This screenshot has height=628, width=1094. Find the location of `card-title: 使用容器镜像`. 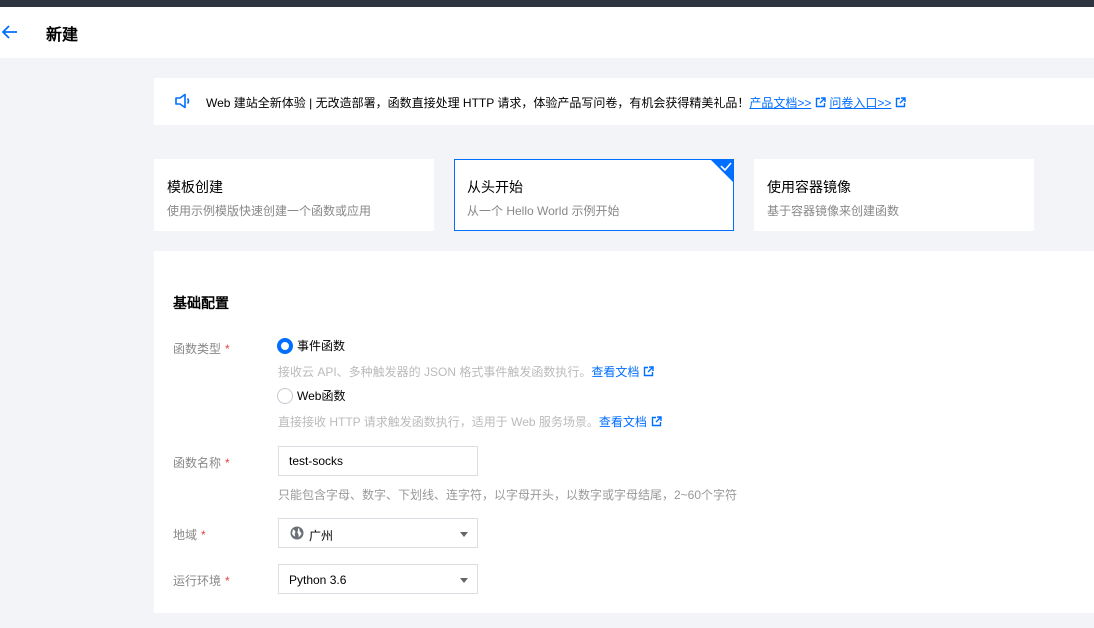

card-title: 使用容器镜像 is located at coordinates (809, 187).